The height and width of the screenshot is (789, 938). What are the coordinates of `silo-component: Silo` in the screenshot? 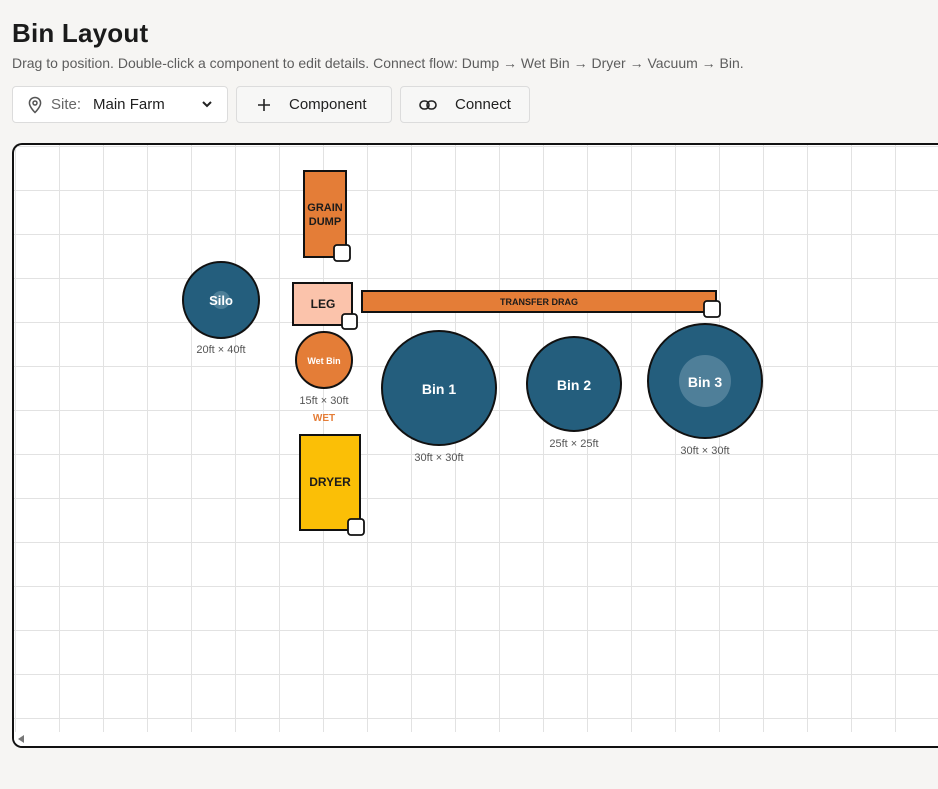 It's located at (221, 300).